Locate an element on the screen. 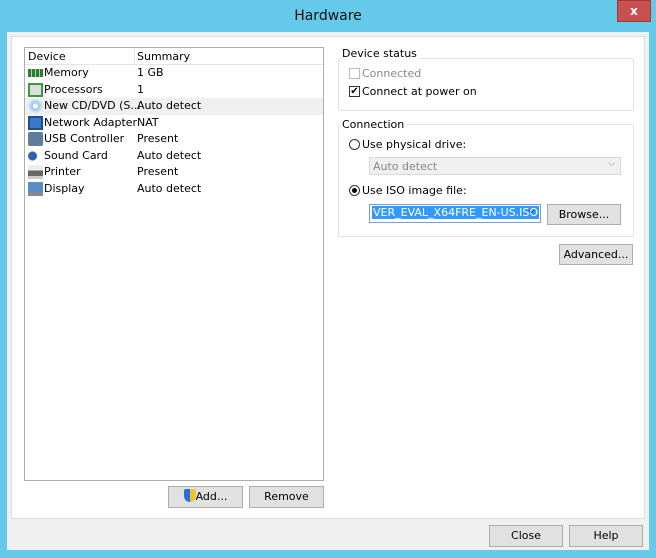 The width and height of the screenshot is (656, 558). device-row: Sound Card Auto detect is located at coordinates (174, 156).